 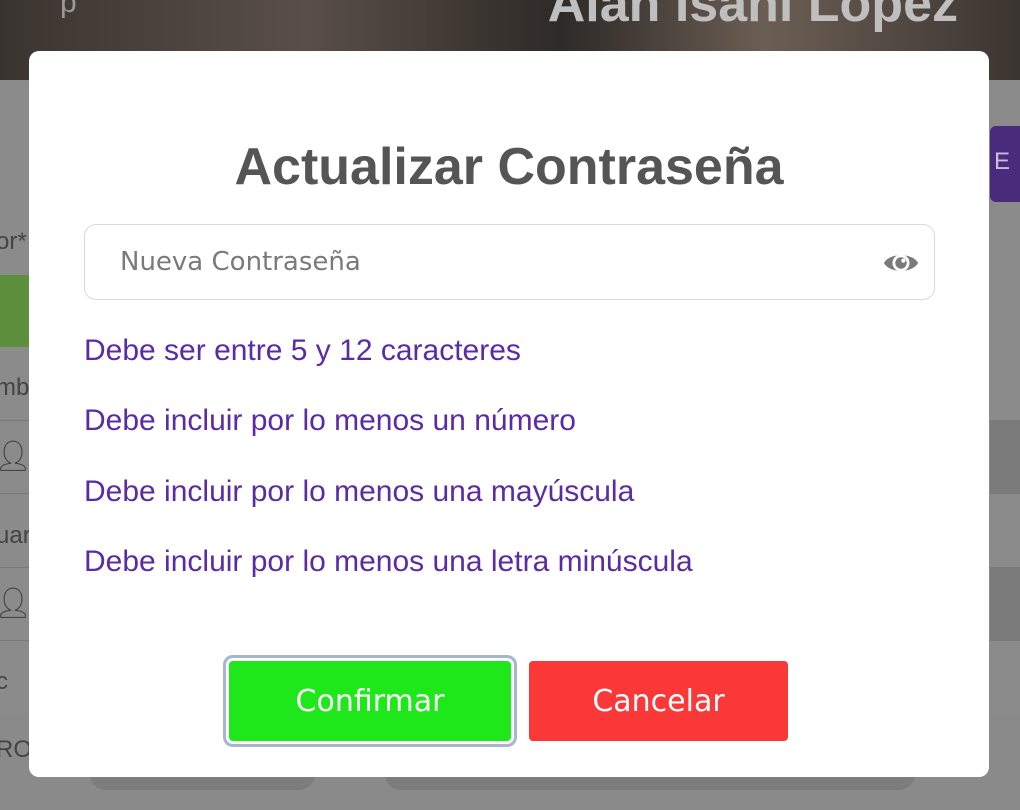 What do you see at coordinates (480, 262) in the screenshot?
I see `new-password-input` at bounding box center [480, 262].